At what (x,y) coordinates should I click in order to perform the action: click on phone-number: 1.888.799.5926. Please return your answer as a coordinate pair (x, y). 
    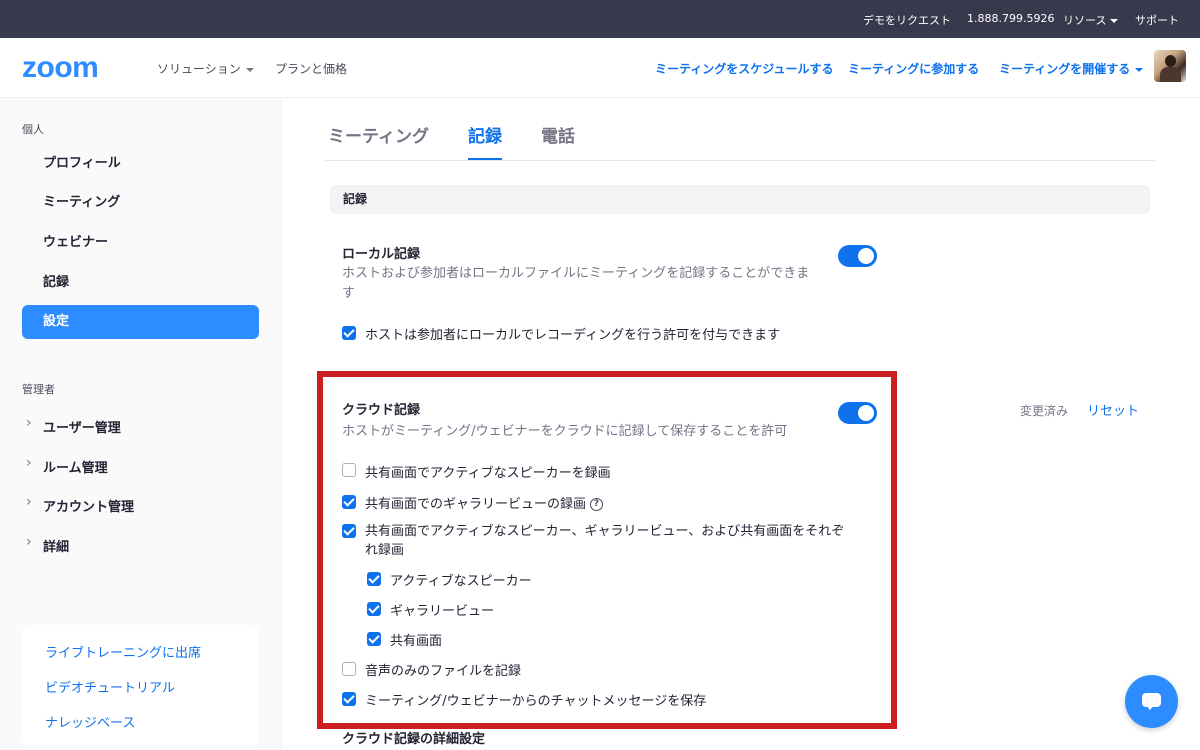
    Looking at the image, I should click on (1011, 18).